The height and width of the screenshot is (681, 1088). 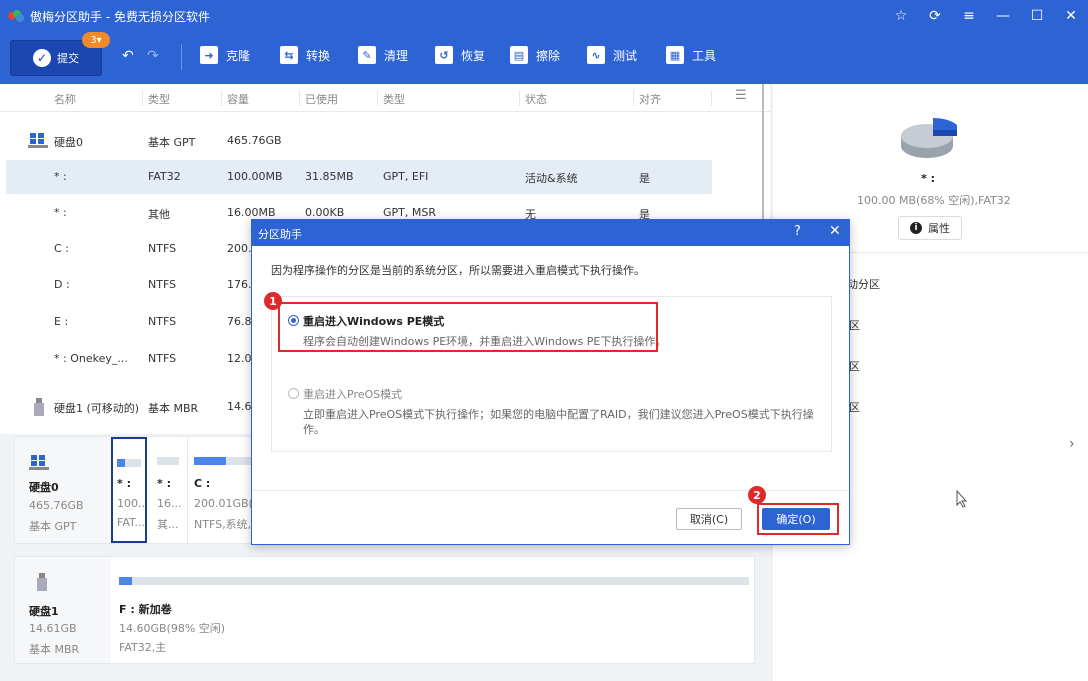 What do you see at coordinates (1072, 444) in the screenshot?
I see `chevron-right-icon: ›` at bounding box center [1072, 444].